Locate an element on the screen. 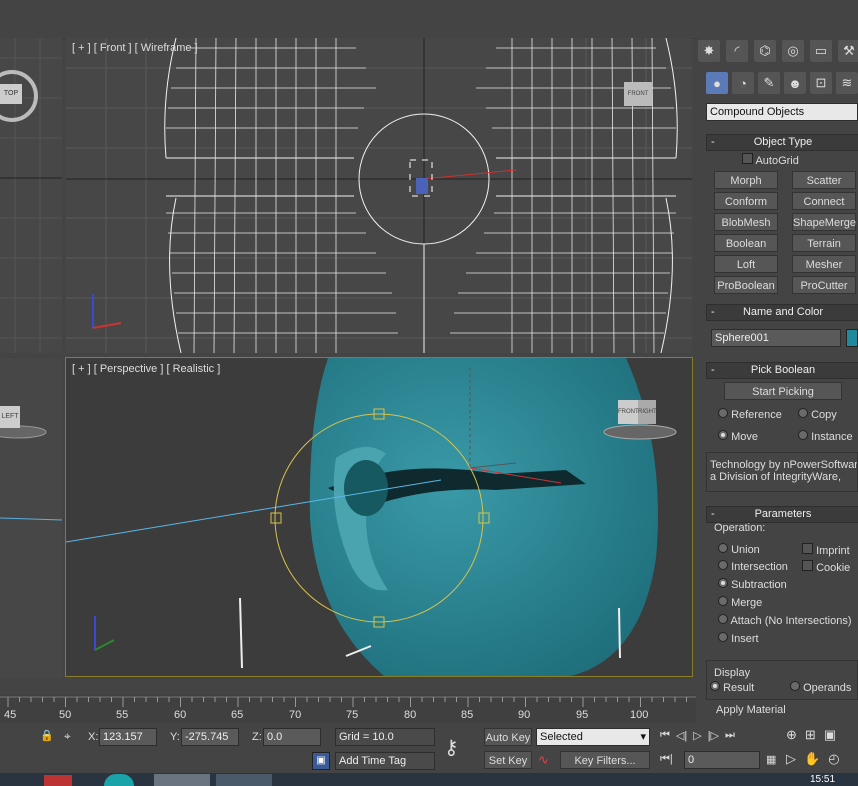  os-taskbar: 15:51 is located at coordinates (429, 779).